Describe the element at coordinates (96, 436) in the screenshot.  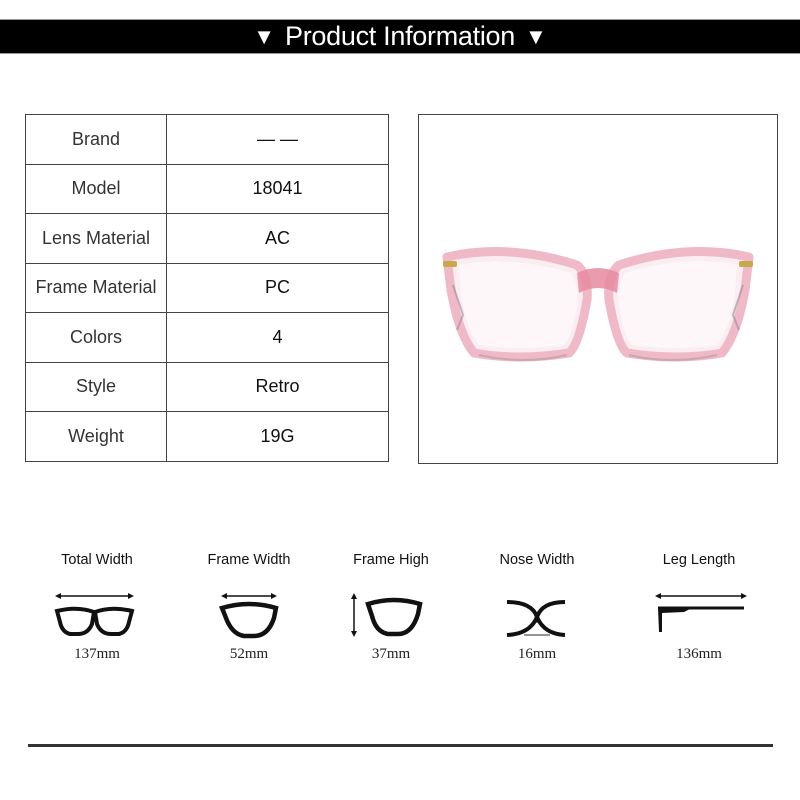
I see `spec-label: Weight` at that location.